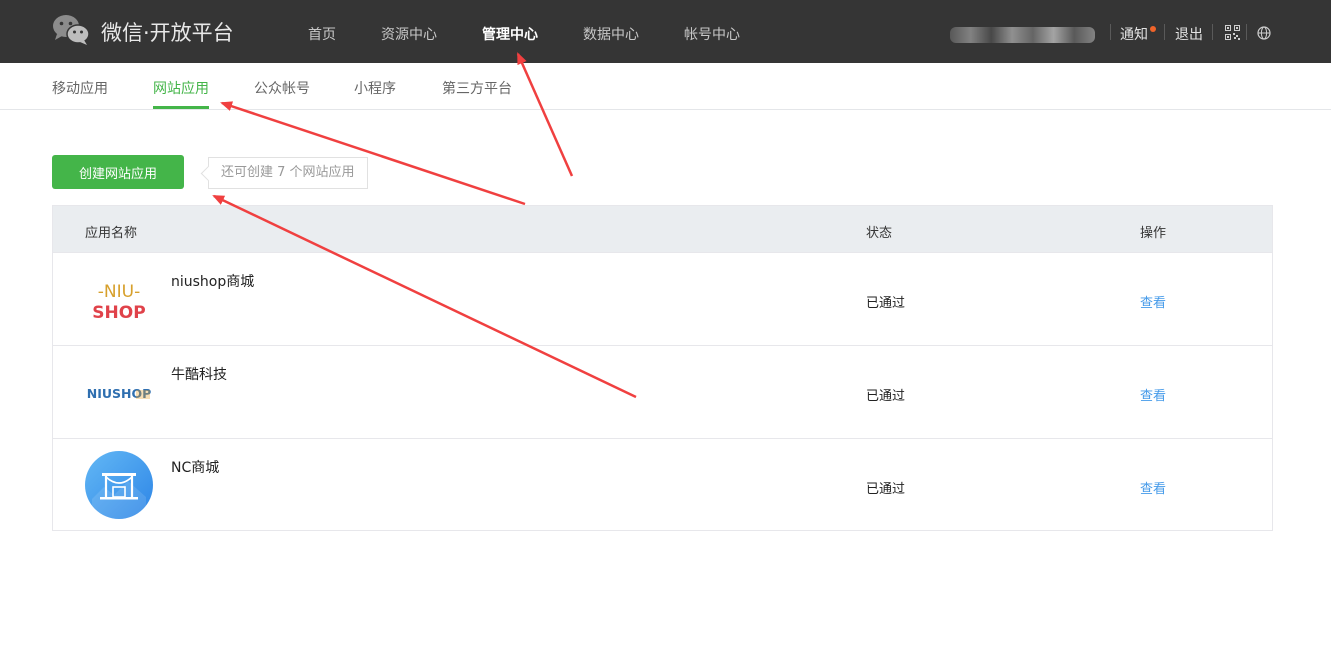  What do you see at coordinates (1189, 34) in the screenshot?
I see `logout-link: 退出` at bounding box center [1189, 34].